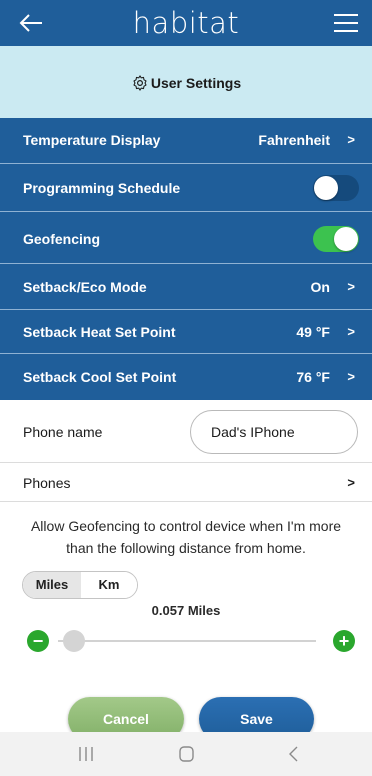 The image size is (372, 776). I want to click on plus-icon: +, so click(344, 641).